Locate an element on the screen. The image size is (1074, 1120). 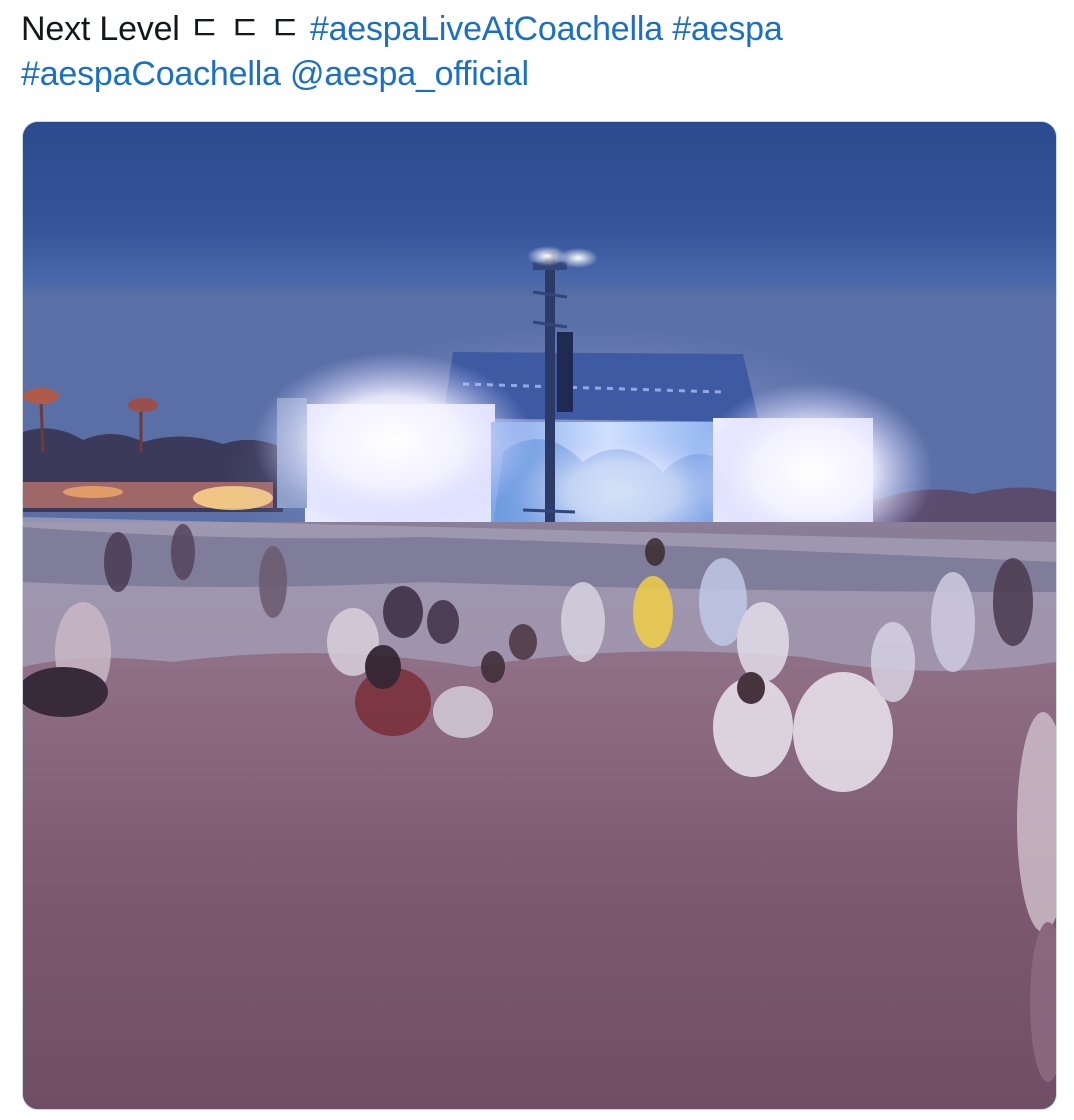
tweet-text-glyphs: ㄷ ㄷ ㄷ is located at coordinates (244, 29).